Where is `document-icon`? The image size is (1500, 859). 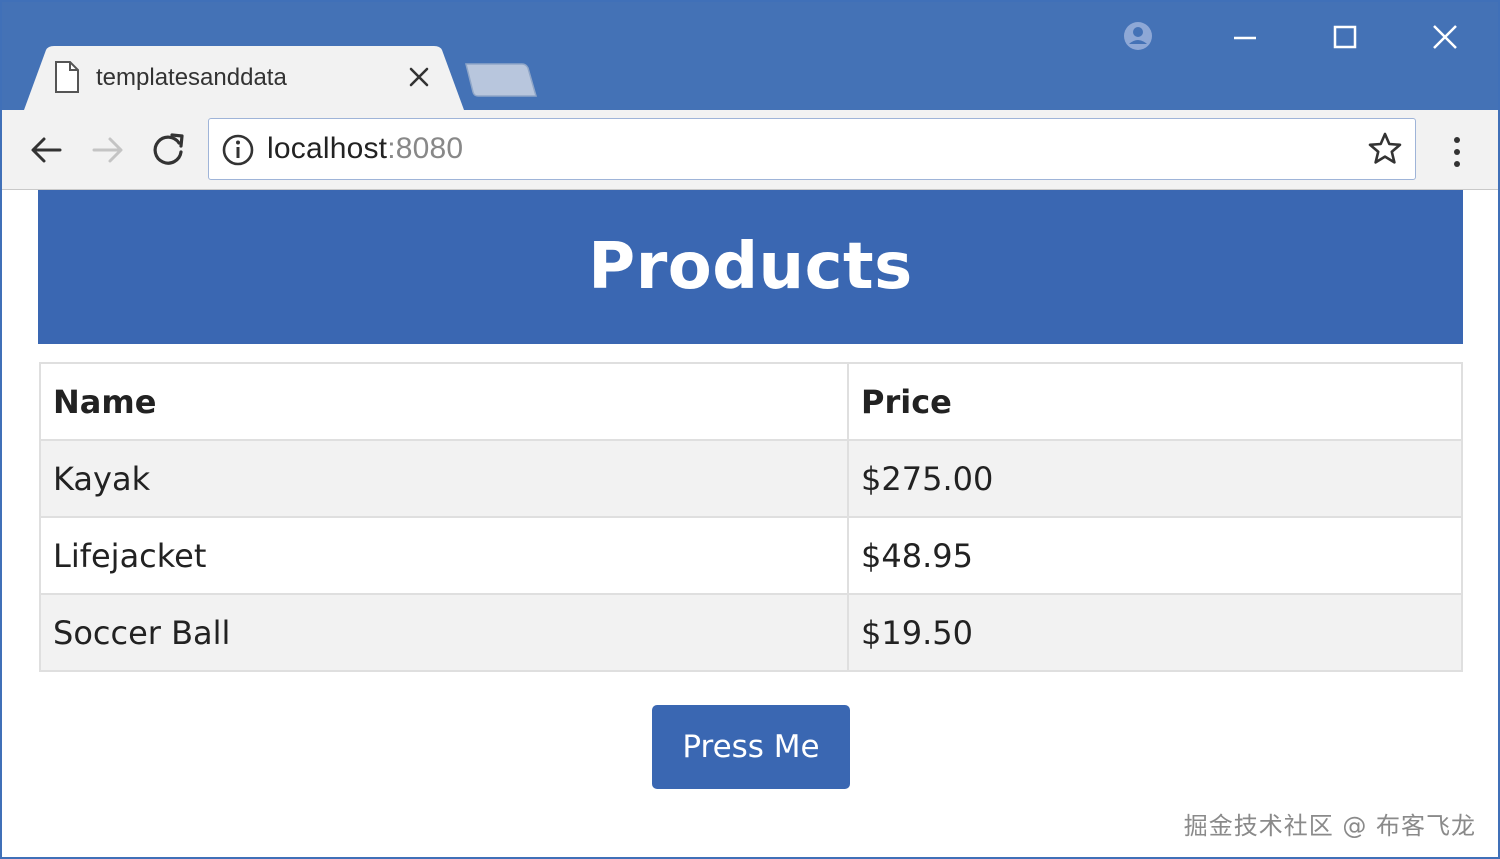 document-icon is located at coordinates (67, 77).